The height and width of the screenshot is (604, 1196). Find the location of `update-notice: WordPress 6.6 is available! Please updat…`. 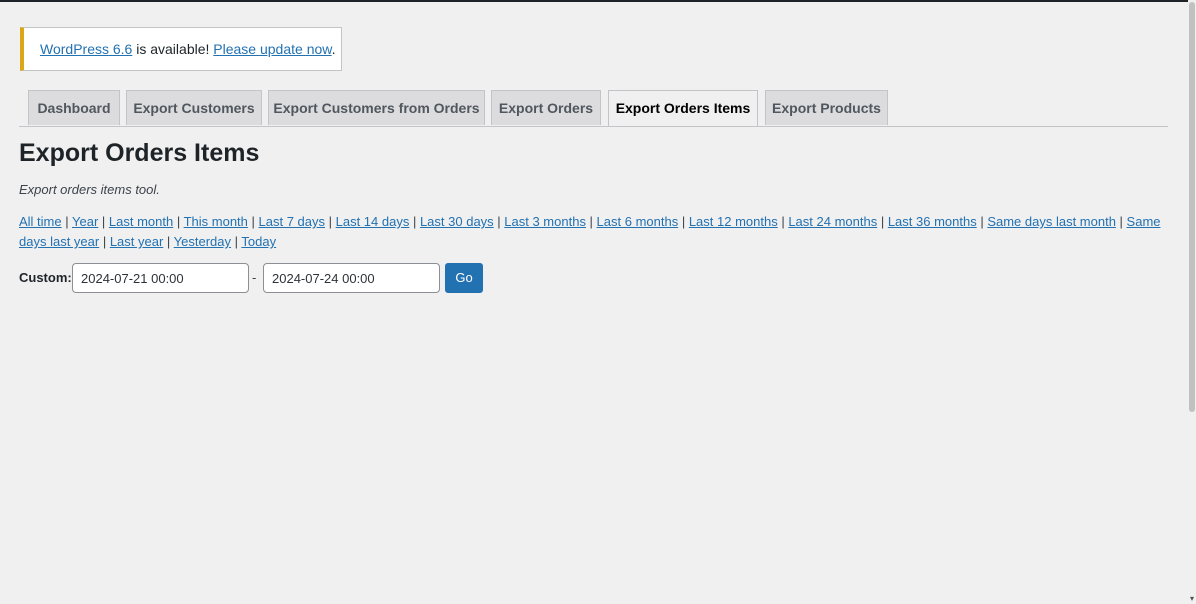

update-notice: WordPress 6.6 is available! Please updat… is located at coordinates (181, 49).